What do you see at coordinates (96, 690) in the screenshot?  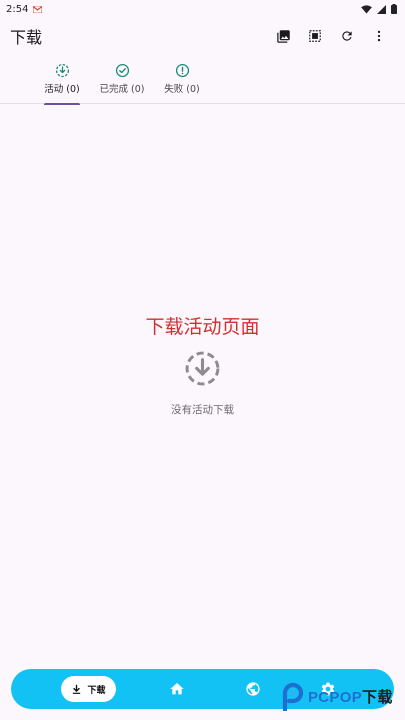 I see `nav-download-label: 下载` at bounding box center [96, 690].